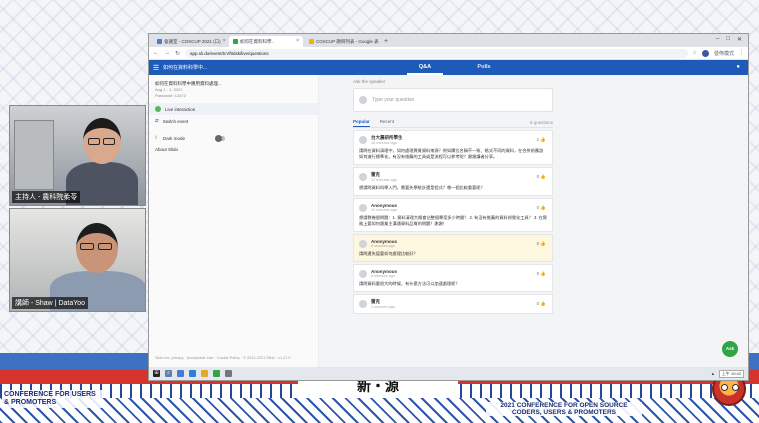 The image size is (759, 423). What do you see at coordinates (52, 399) in the screenshot?
I see `left-banner-text: CONFERENCE FOR USERS & PROMOTERS` at bounding box center [52, 399].